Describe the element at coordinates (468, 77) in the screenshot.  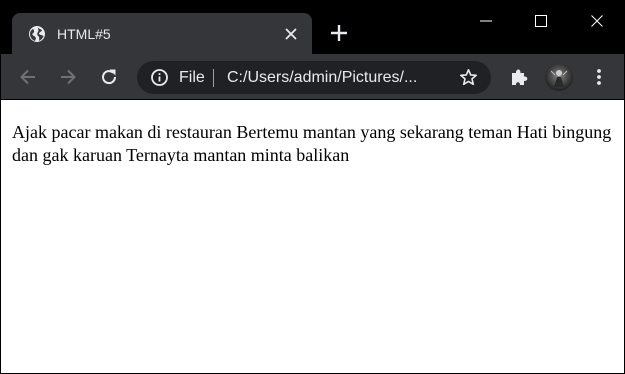
I see `star-icon` at that location.